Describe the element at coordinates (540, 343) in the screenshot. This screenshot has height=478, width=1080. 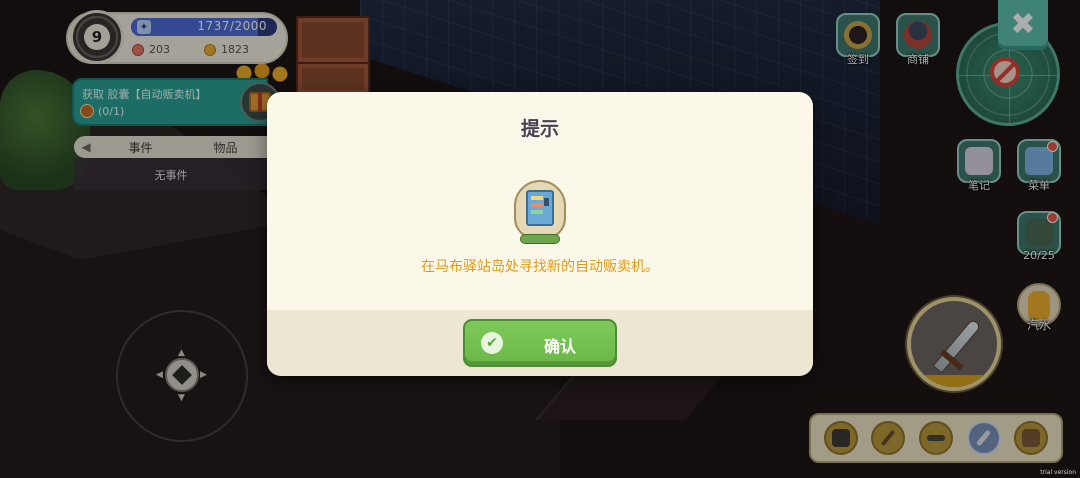
I see `confirm-button: ✔ 确认` at that location.